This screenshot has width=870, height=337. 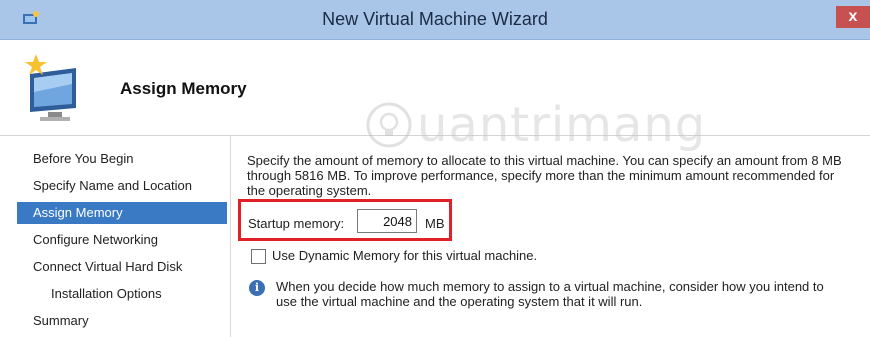 I want to click on nav-item-summary: Summary, so click(x=122, y=321).